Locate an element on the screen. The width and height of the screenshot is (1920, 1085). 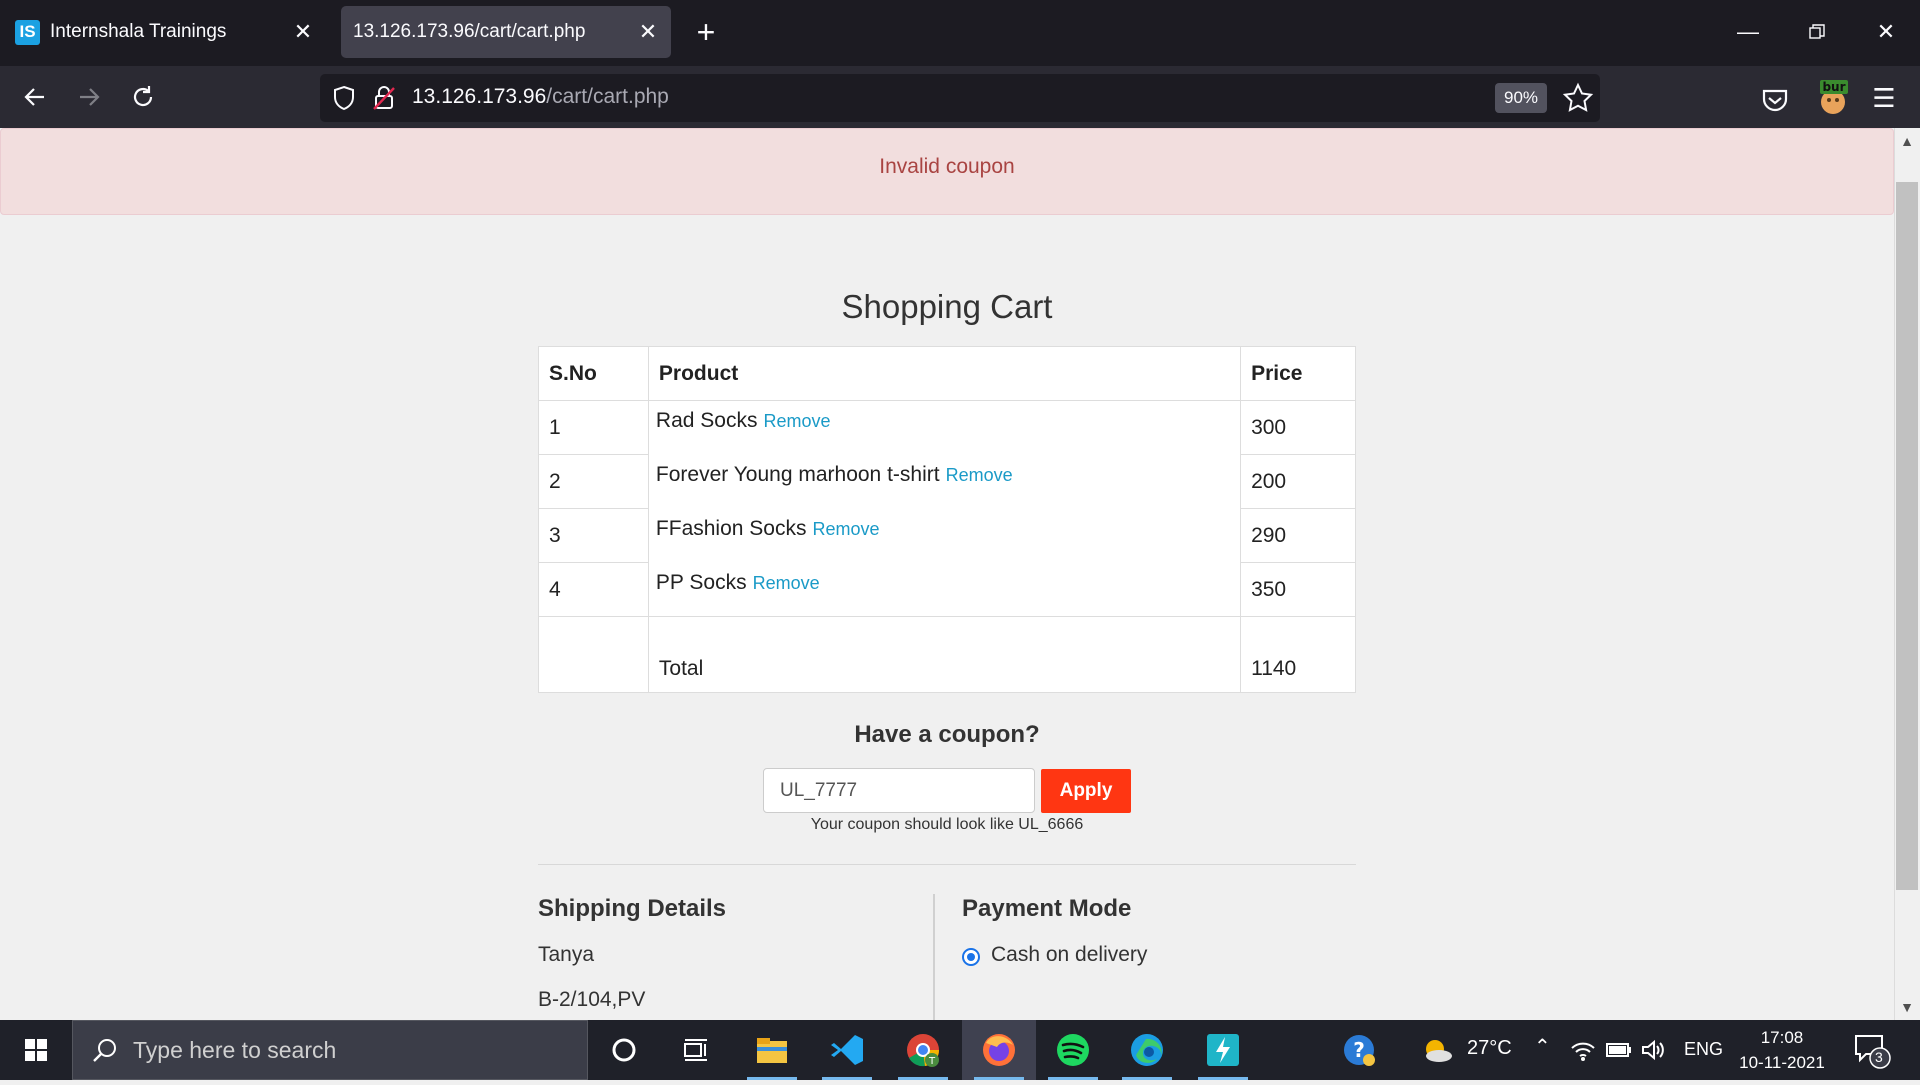
edge-icon is located at coordinates (1147, 1050).